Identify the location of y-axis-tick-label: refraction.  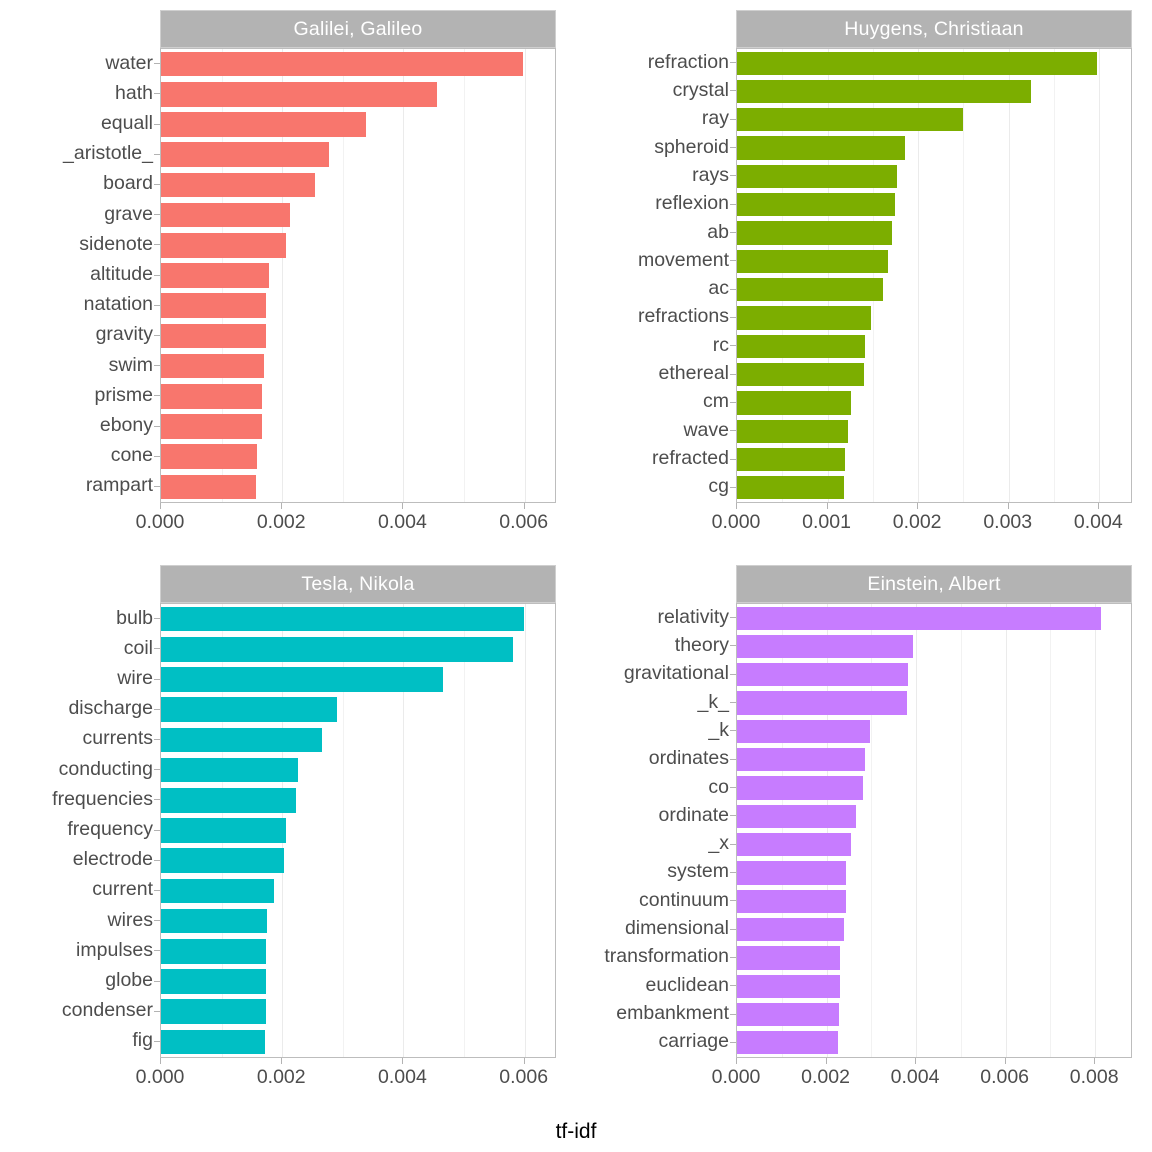
(656, 62).